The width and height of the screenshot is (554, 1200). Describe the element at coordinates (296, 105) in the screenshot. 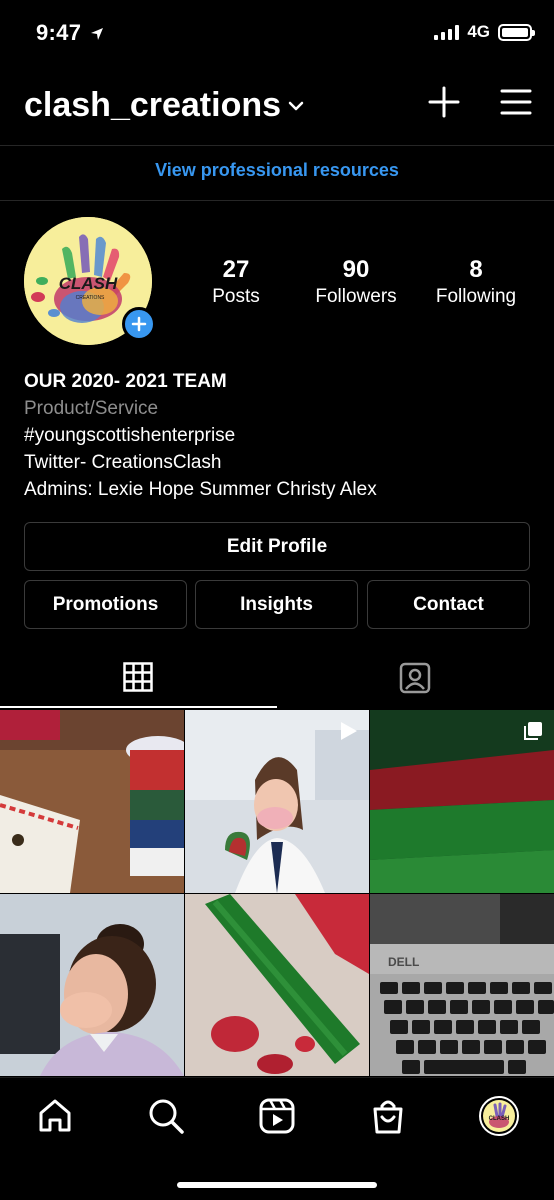

I see `chevron-down-icon` at that location.